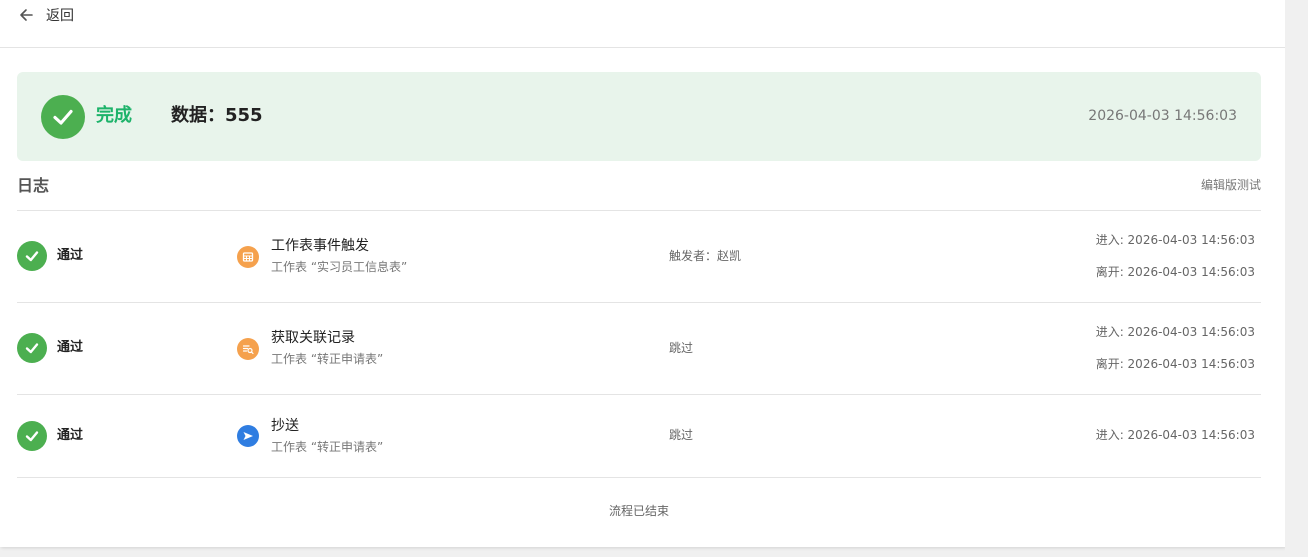  What do you see at coordinates (285, 426) in the screenshot?
I see `node-name: 抄送` at bounding box center [285, 426].